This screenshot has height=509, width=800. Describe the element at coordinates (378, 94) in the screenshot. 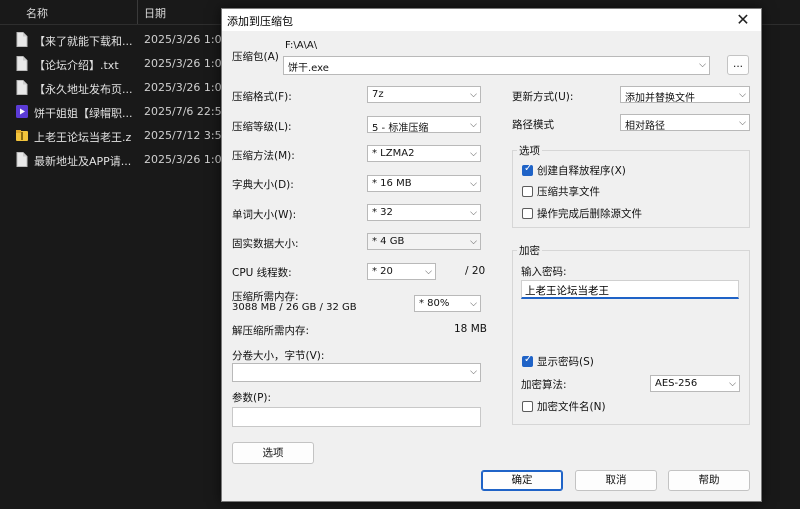

I see `format-value: 7z` at that location.